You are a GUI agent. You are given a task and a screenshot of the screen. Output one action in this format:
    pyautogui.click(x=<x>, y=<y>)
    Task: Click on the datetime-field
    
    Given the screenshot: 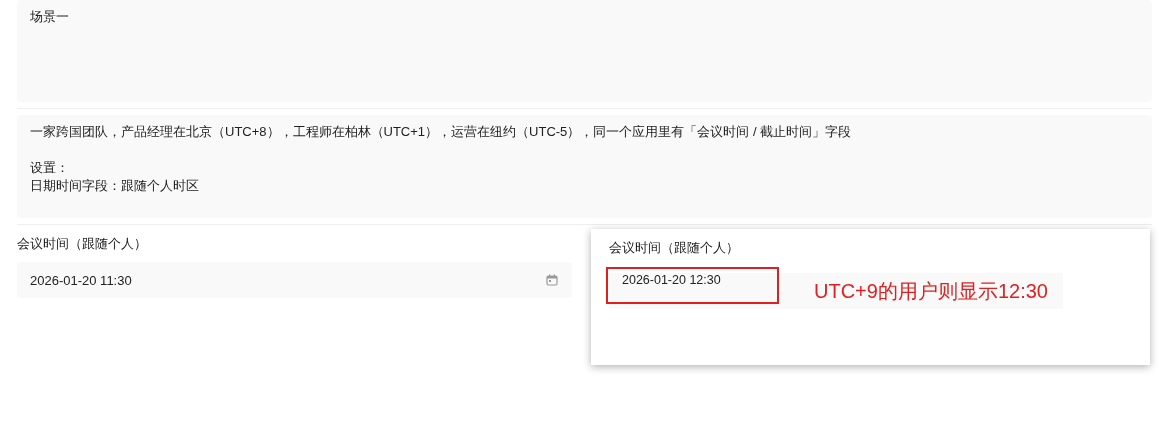 What is the action you would take?
    pyautogui.click(x=836, y=291)
    